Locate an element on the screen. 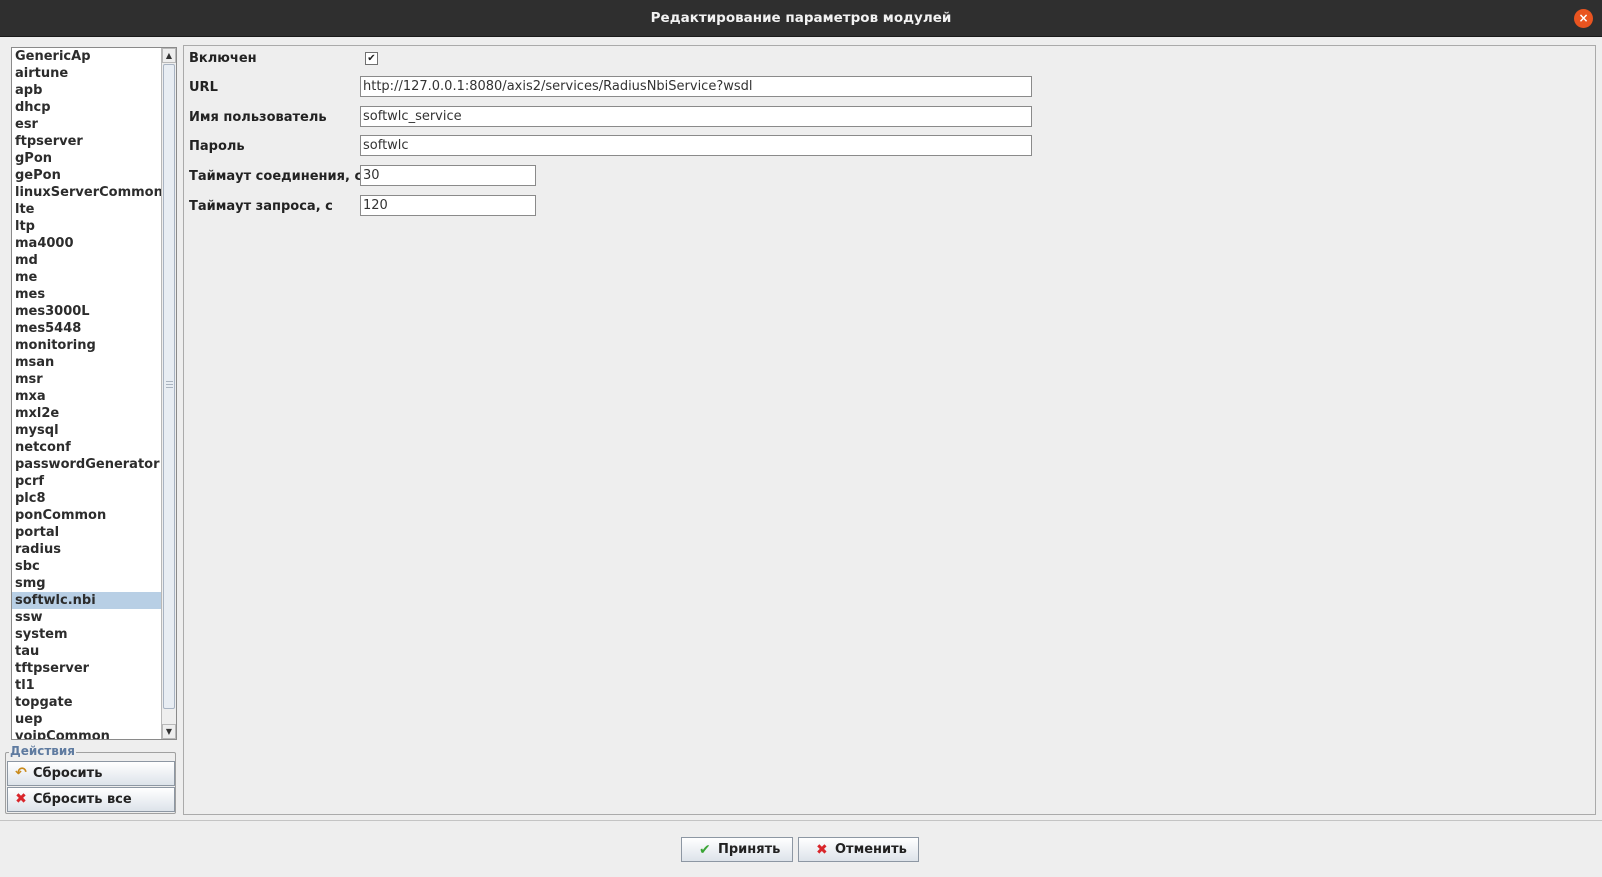 The width and height of the screenshot is (1602, 877). module-list-item: pcrf is located at coordinates (87, 481).